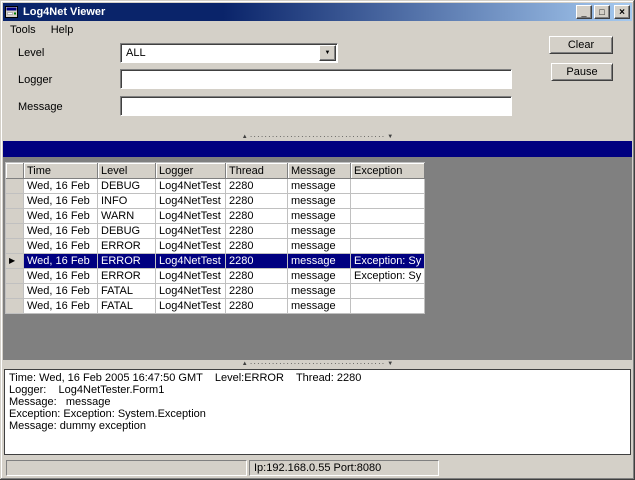 The image size is (635, 480). I want to click on col-header-level: Level, so click(127, 171).